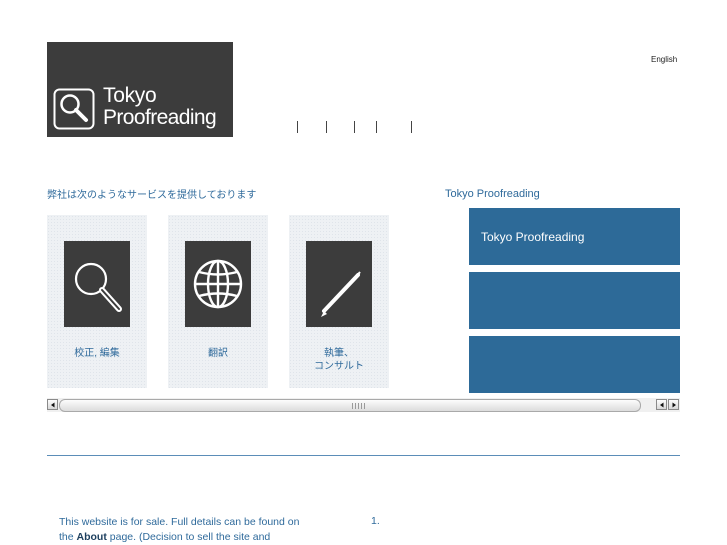 This screenshot has width=727, height=545. I want to click on pen-icon, so click(339, 284).